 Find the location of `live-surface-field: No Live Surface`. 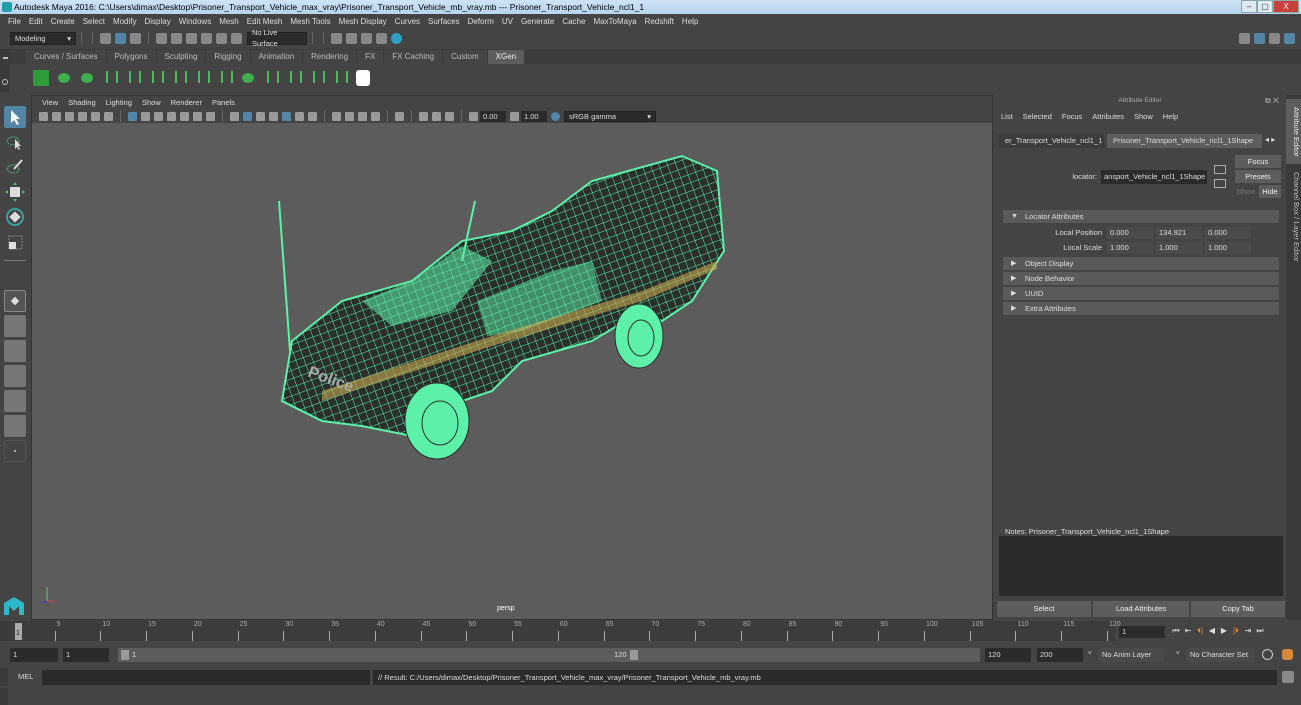

live-surface-field: No Live Surface is located at coordinates (277, 38).